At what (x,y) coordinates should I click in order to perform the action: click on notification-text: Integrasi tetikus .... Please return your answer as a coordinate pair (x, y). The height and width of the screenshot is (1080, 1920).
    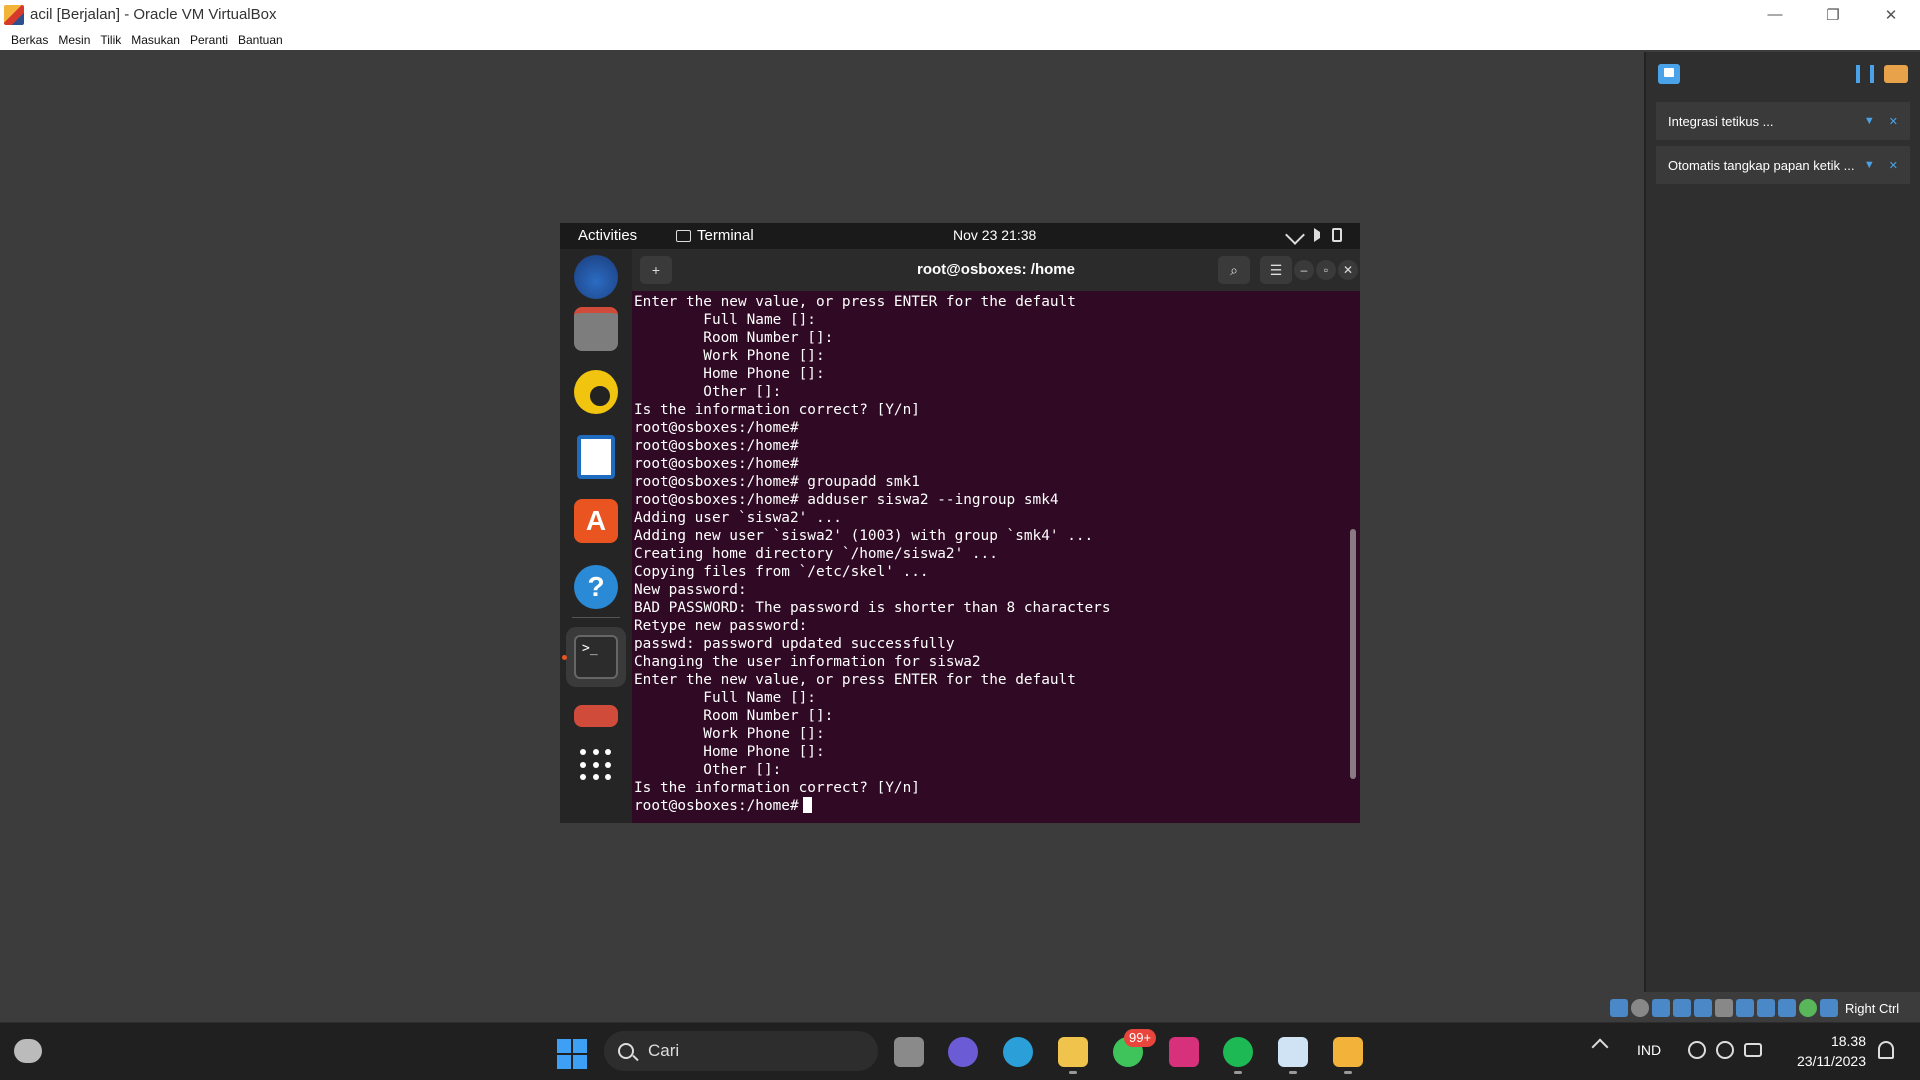
    Looking at the image, I should click on (1721, 121).